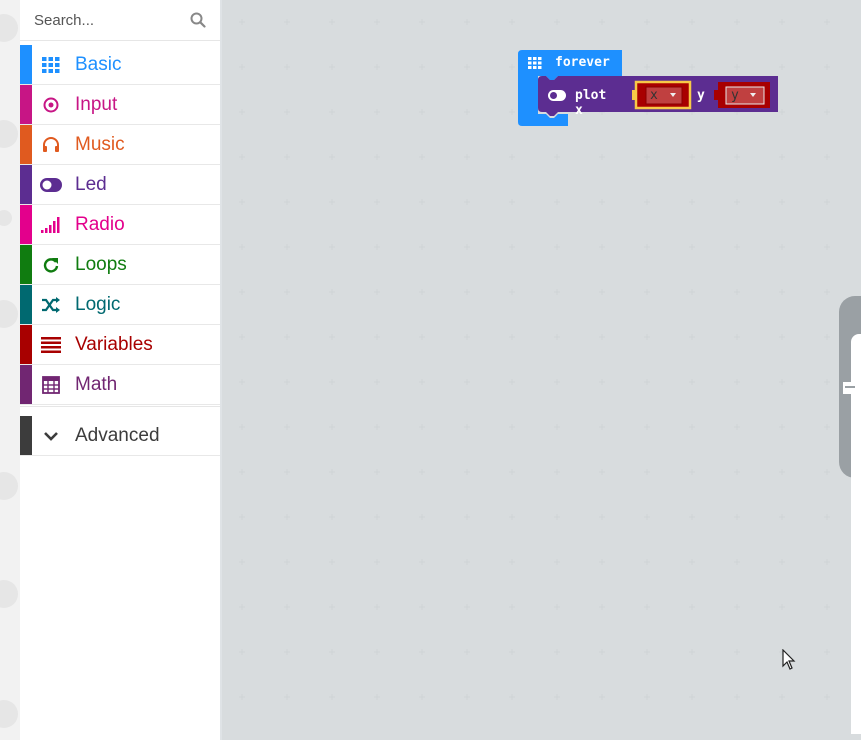  What do you see at coordinates (100, 144) in the screenshot?
I see `category-label: Music` at bounding box center [100, 144].